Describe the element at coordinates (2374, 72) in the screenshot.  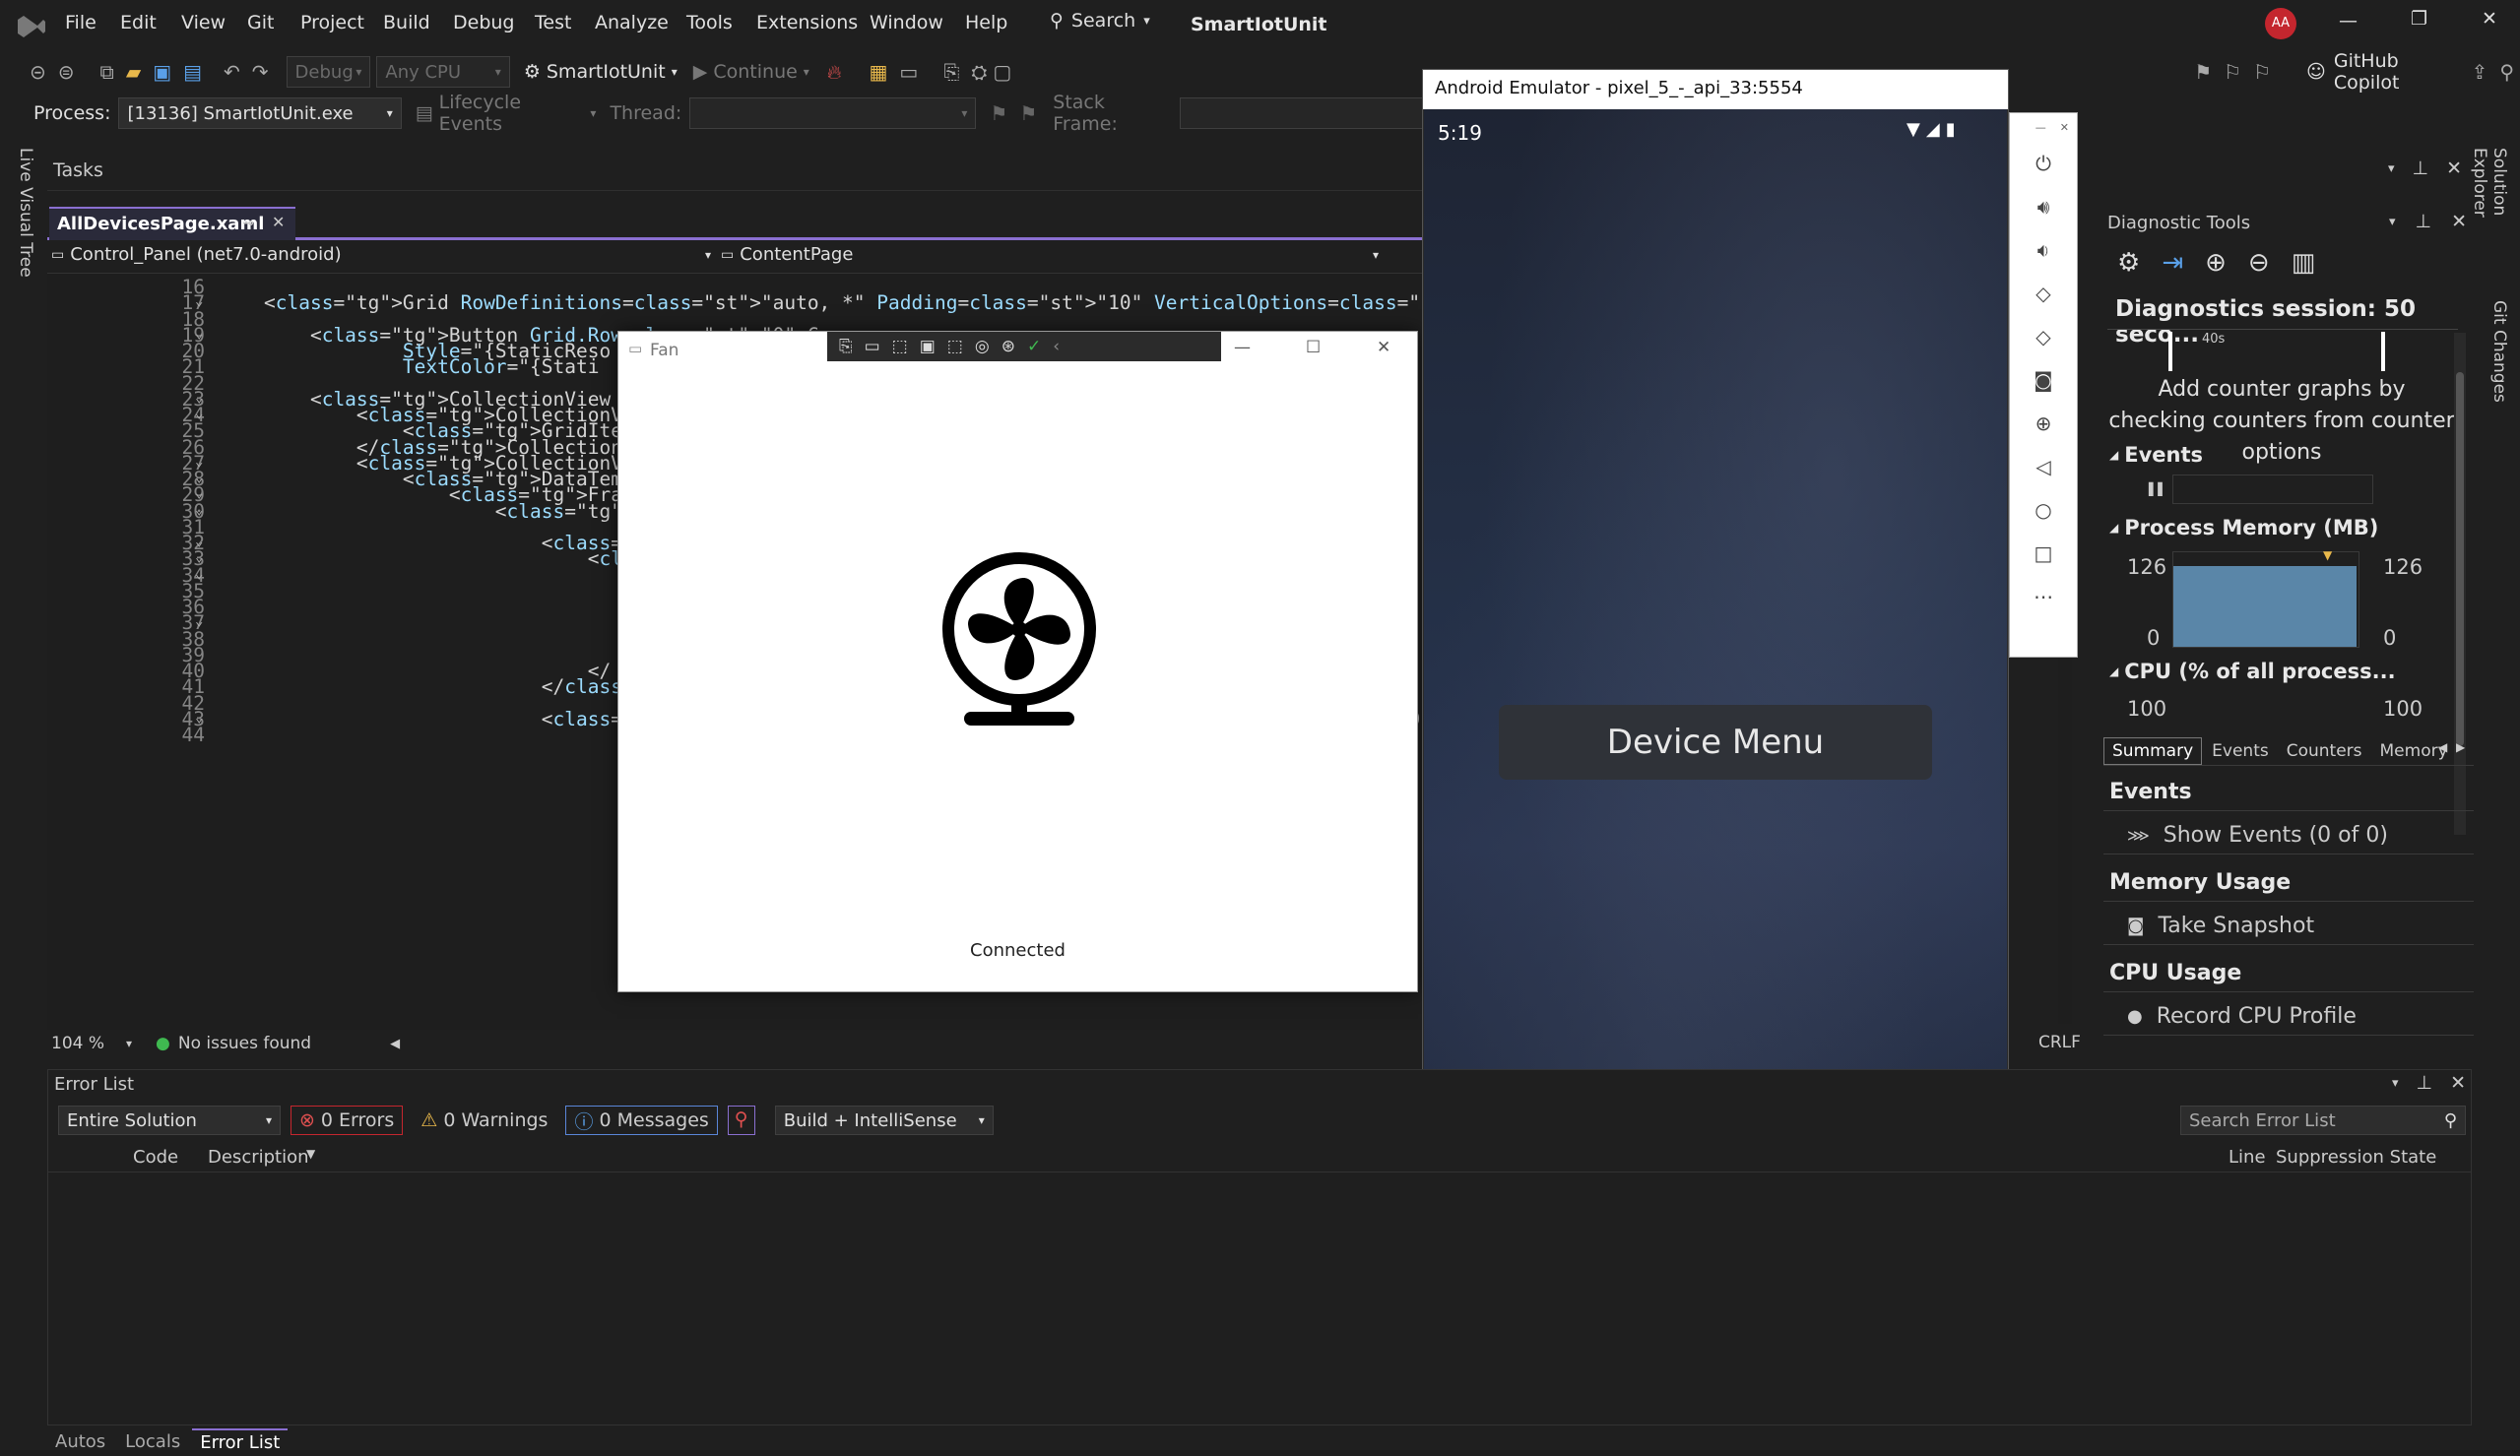
I see `copilot-button: ☺ GitHub Copilot` at that location.